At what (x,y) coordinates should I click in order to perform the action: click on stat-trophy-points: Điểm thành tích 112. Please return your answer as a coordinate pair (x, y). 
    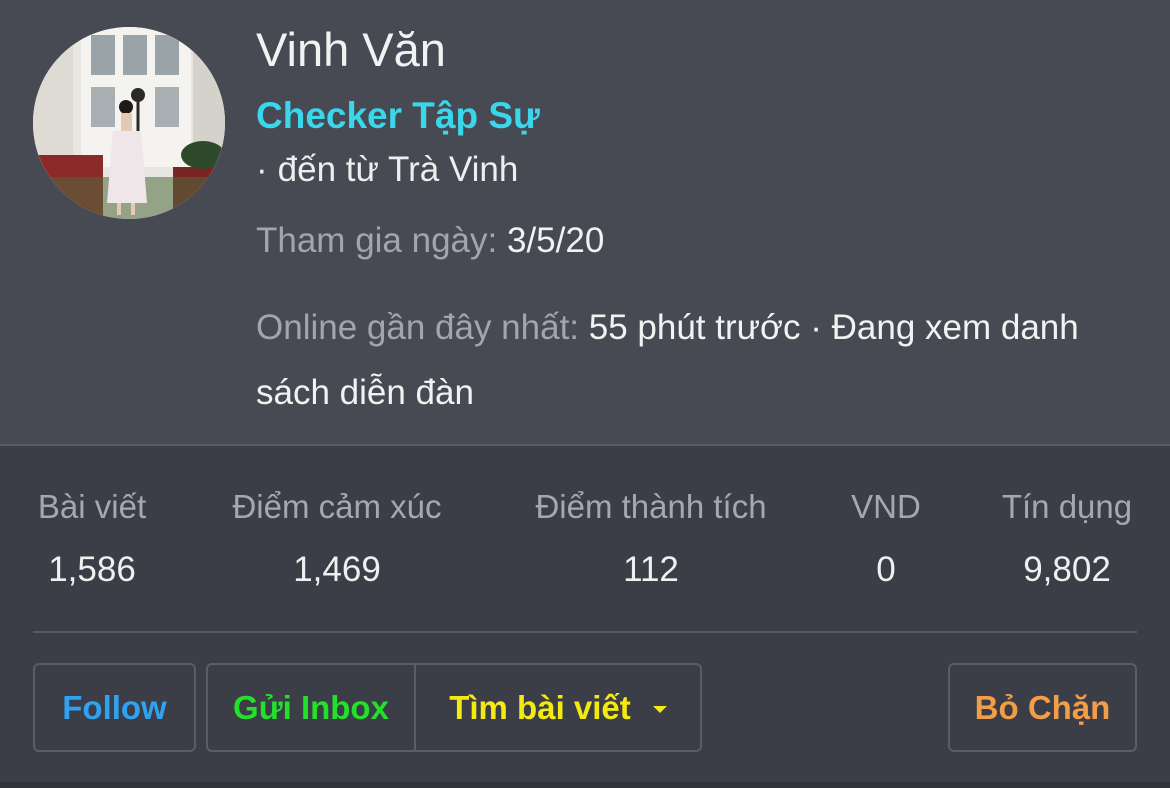
    Looking at the image, I should click on (651, 539).